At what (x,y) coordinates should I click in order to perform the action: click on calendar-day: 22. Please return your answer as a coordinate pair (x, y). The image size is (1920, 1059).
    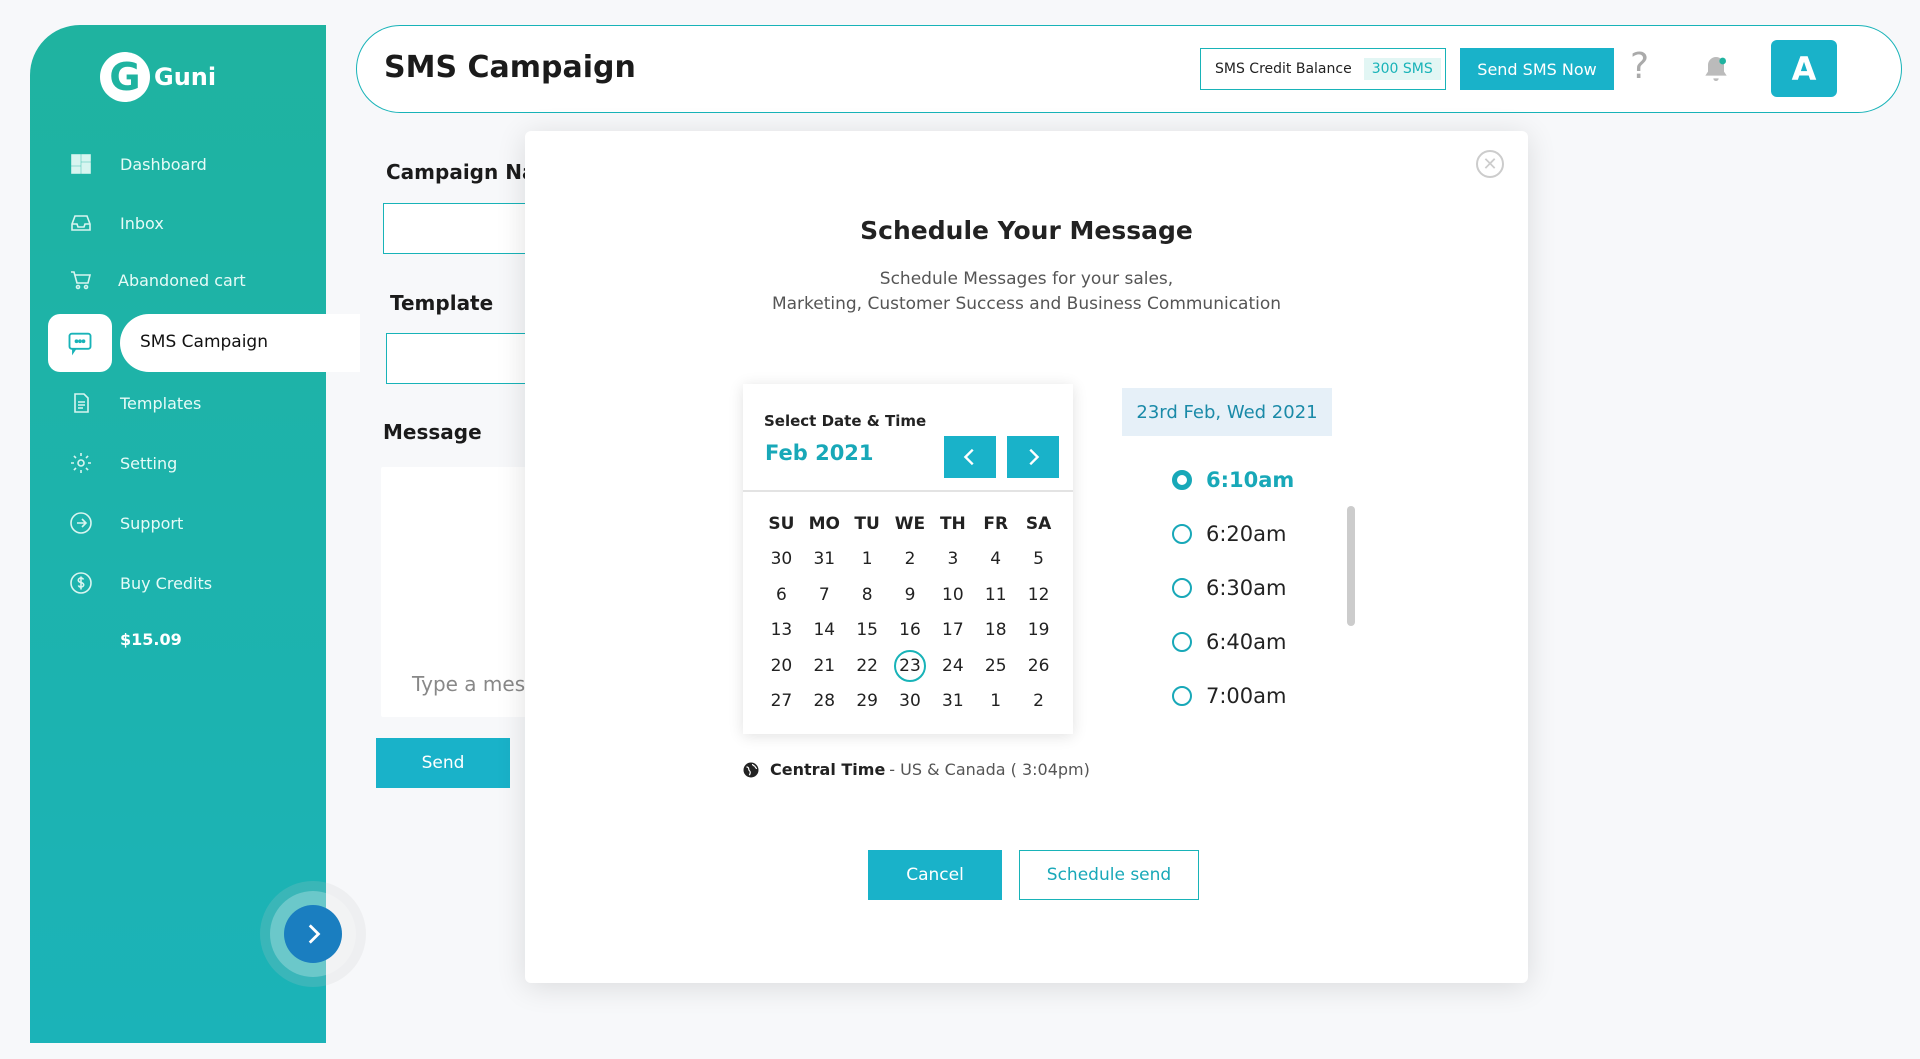
    Looking at the image, I should click on (867, 666).